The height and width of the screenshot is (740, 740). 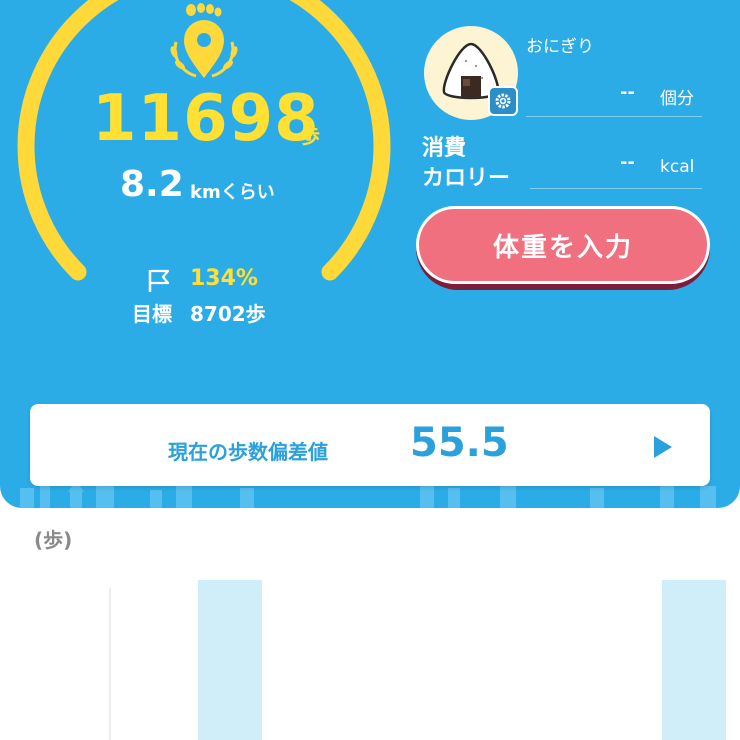 I want to click on chart-unit-label: (歩), so click(x=53, y=540).